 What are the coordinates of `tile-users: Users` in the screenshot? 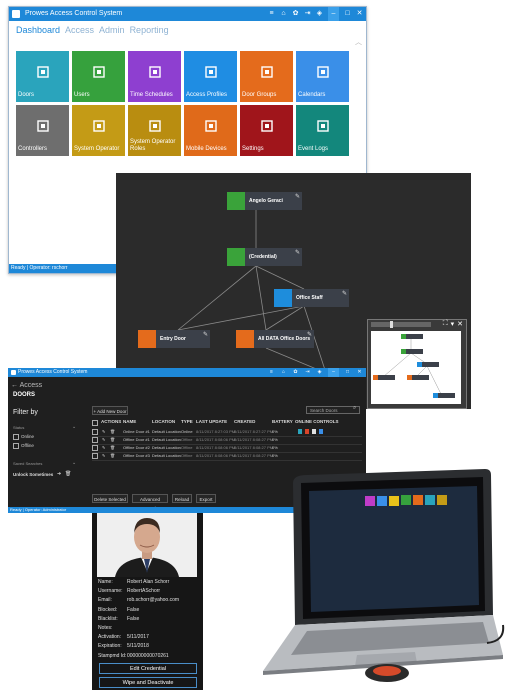 It's located at (98, 76).